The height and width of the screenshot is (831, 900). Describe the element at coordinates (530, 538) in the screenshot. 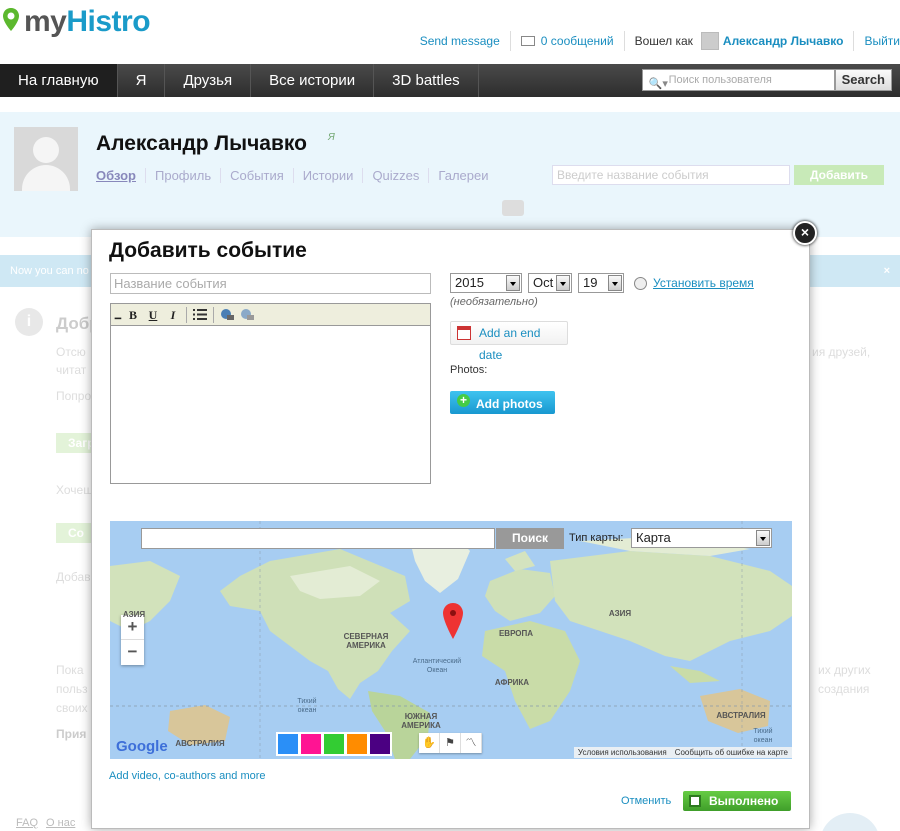

I see `map-search-button: Поиск` at that location.